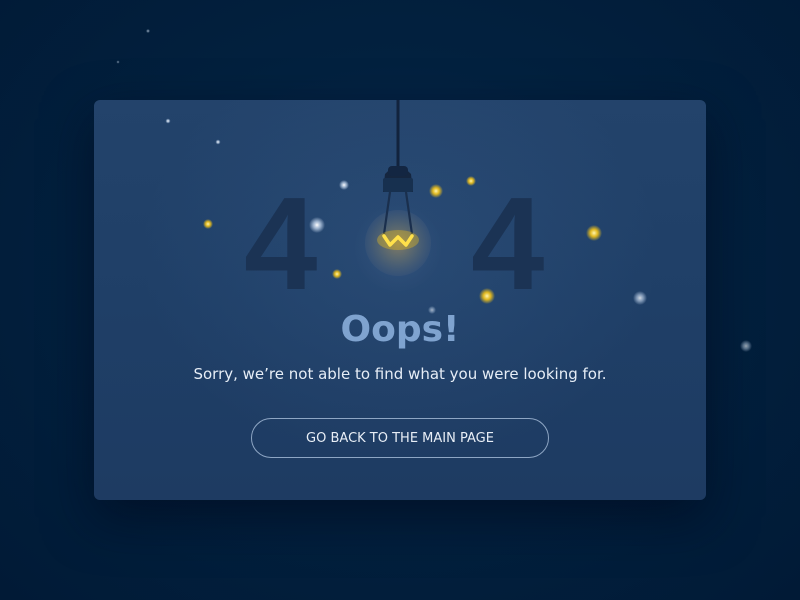 This screenshot has height=600, width=800. I want to click on go-back-main-page-button: GO BACK TO THE MAIN PAGE, so click(400, 438).